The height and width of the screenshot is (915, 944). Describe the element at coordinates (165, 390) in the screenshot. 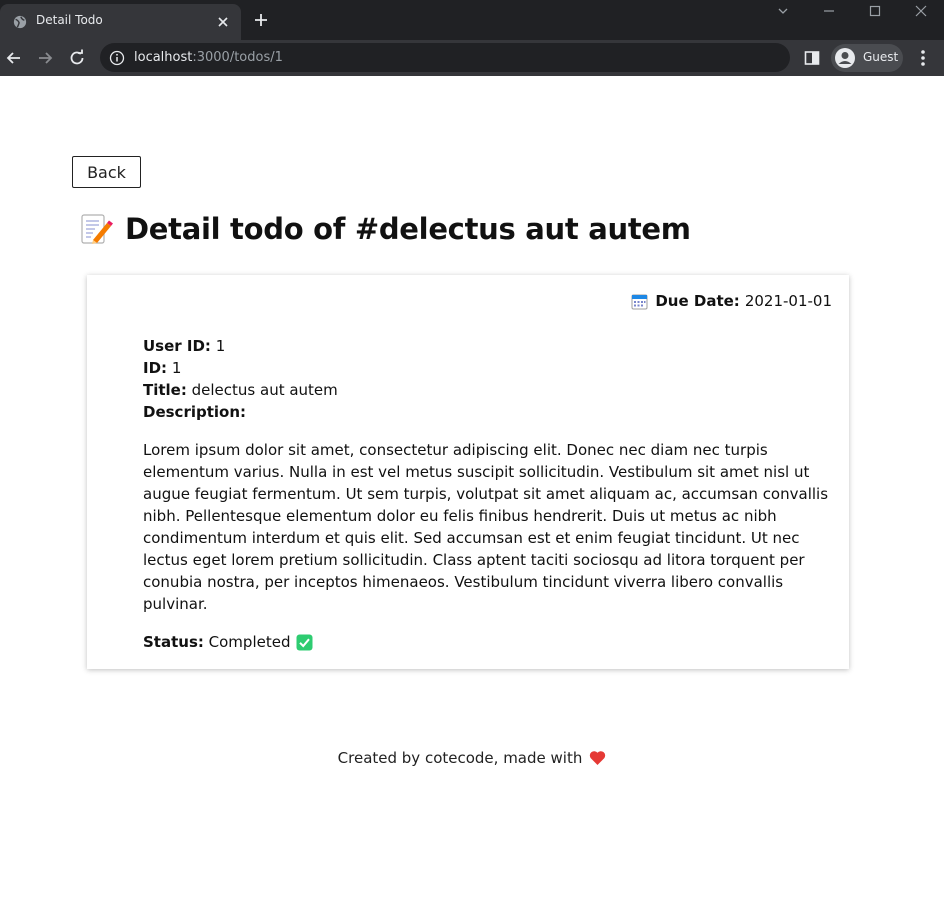

I see `title-label: Title:` at that location.